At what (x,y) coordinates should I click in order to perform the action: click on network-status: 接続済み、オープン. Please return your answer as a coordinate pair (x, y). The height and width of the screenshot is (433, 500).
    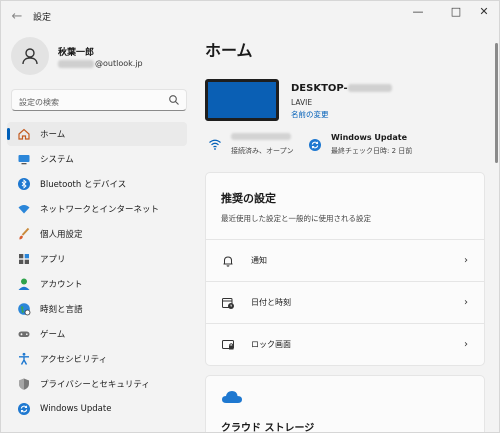
    Looking at the image, I should click on (262, 151).